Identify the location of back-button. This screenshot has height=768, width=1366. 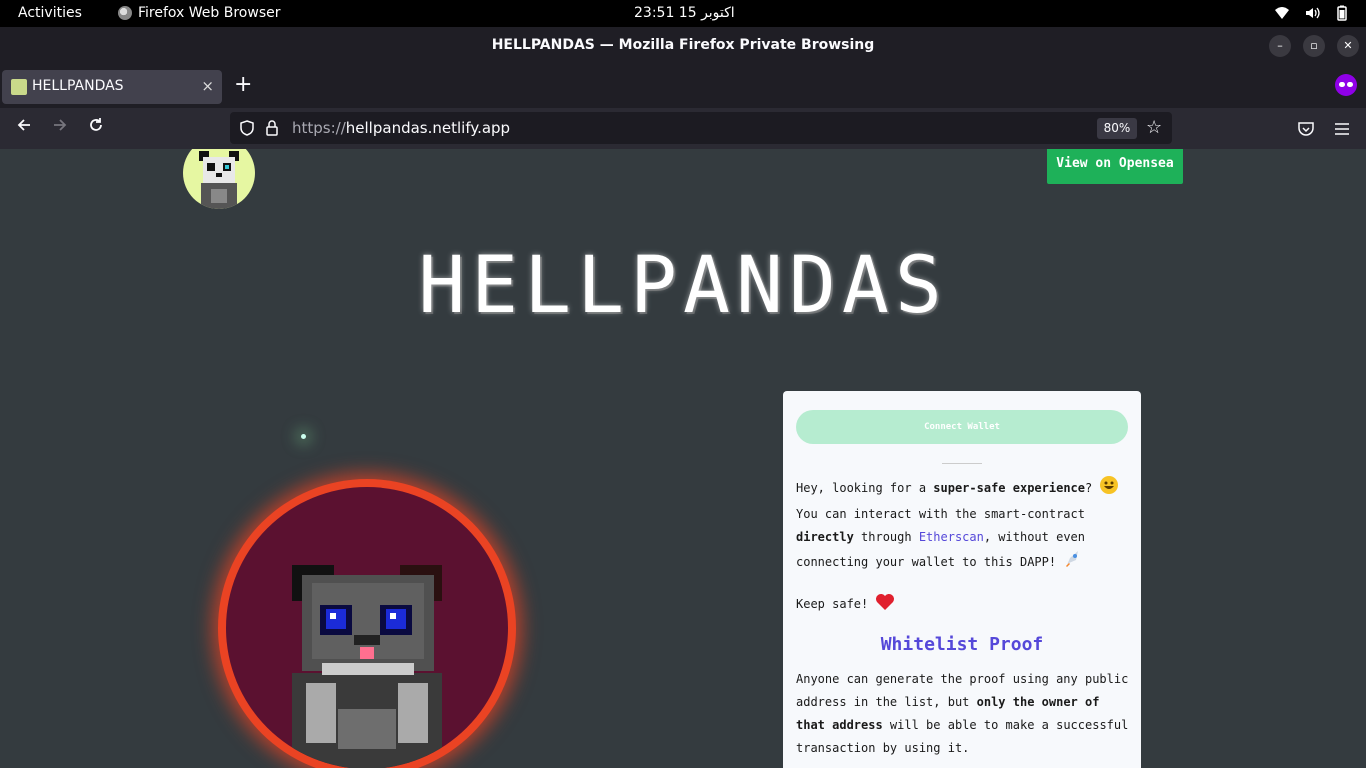
(24, 129).